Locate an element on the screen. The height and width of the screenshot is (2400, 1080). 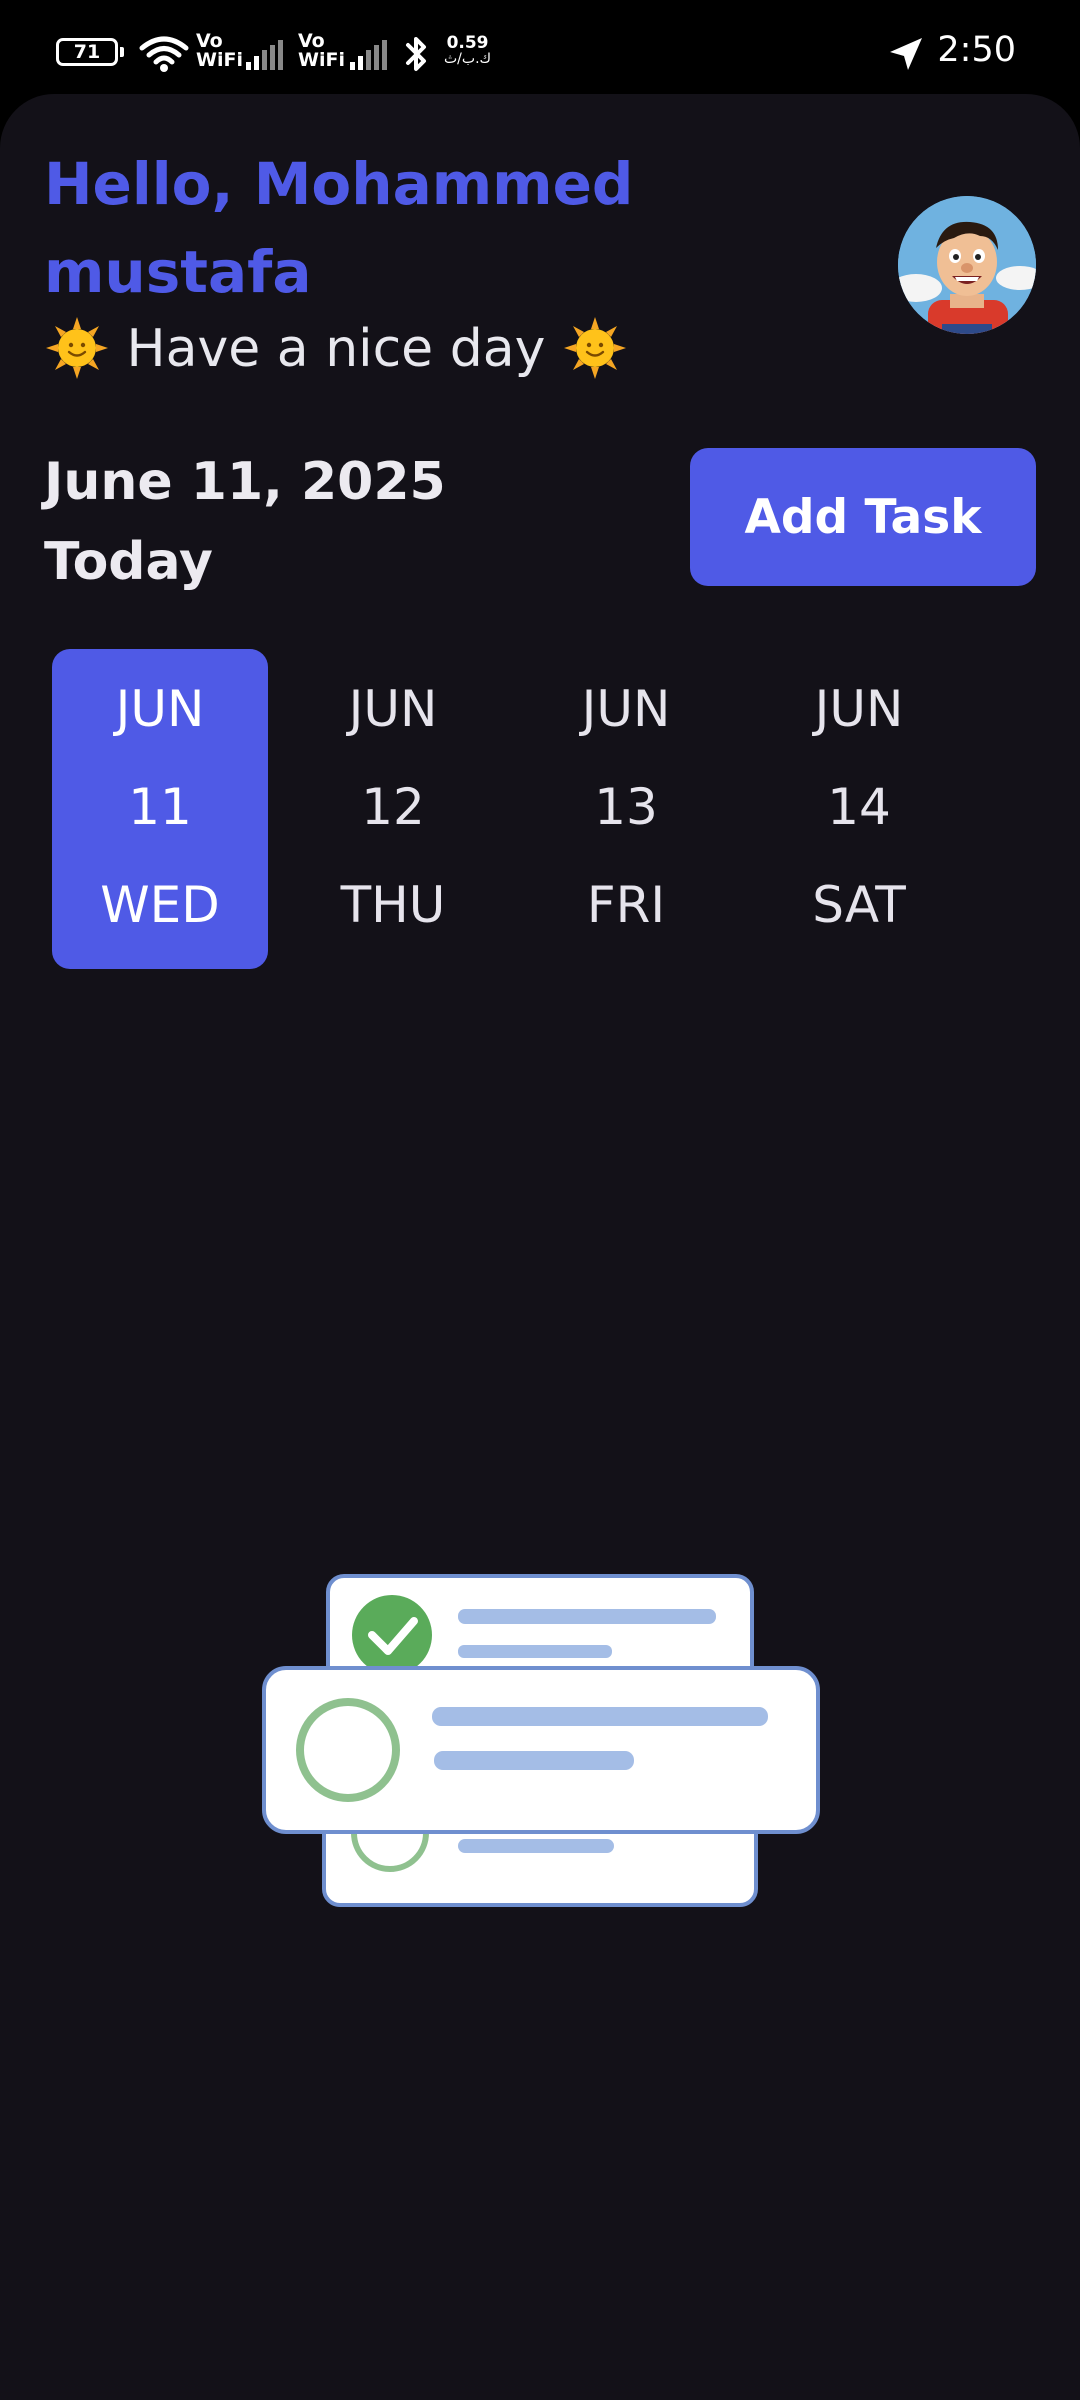
date-item: JUN 12 THU is located at coordinates (393, 809).